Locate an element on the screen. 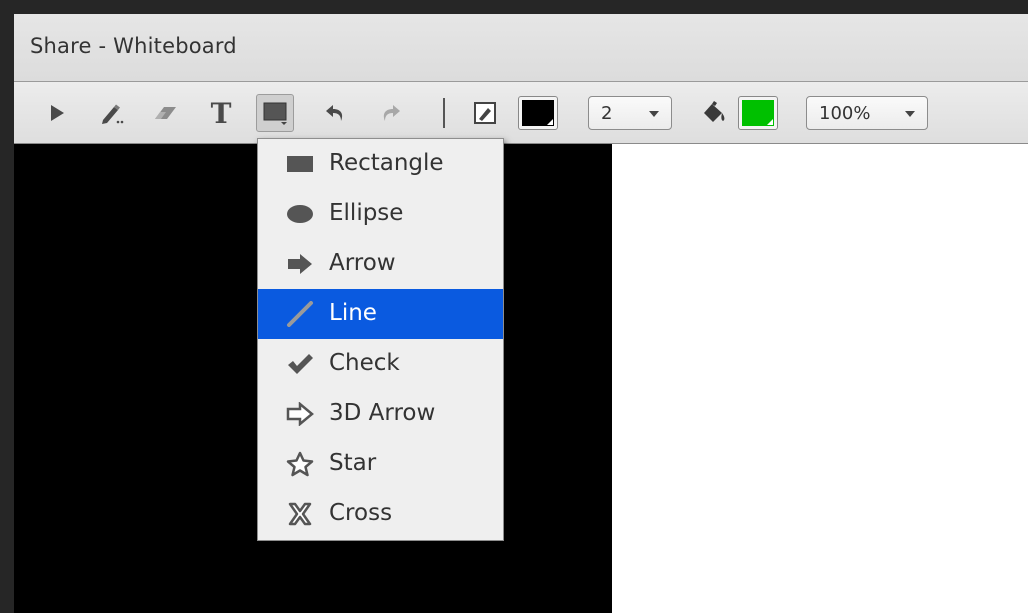  menu-item-label: Ellipse is located at coordinates (366, 213).